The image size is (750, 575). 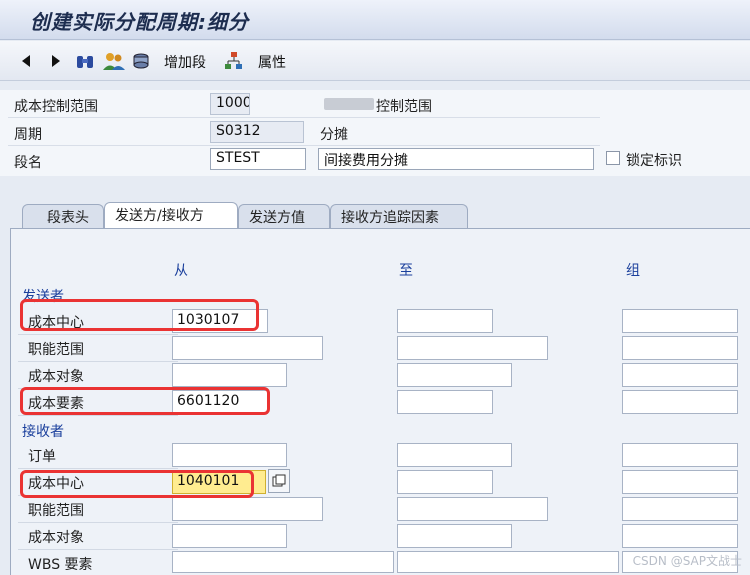 I want to click on tab-strip: 段表头 发送方/接收方 发送方值 接收方追踪因素, so click(x=375, y=215).